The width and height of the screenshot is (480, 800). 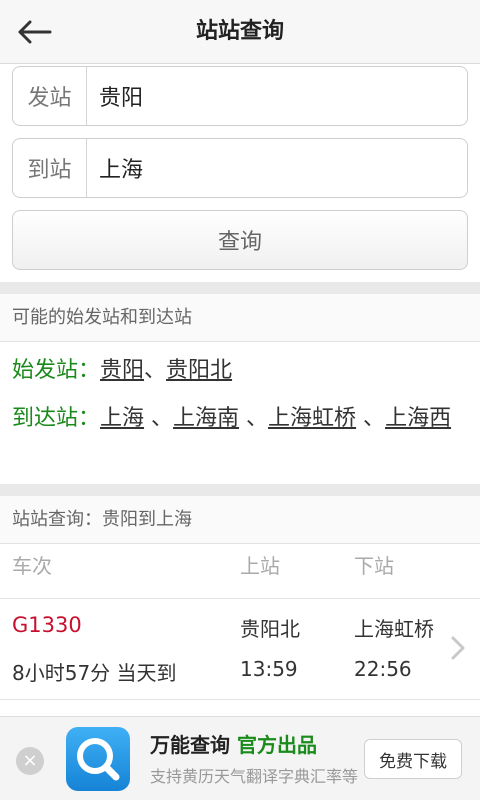 What do you see at coordinates (269, 669) in the screenshot?
I see `board-time: 13:59` at bounding box center [269, 669].